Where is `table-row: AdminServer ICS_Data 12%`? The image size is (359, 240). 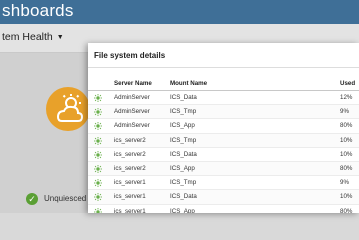
table-row: AdminServer ICS_Data 12% is located at coordinates (223, 98).